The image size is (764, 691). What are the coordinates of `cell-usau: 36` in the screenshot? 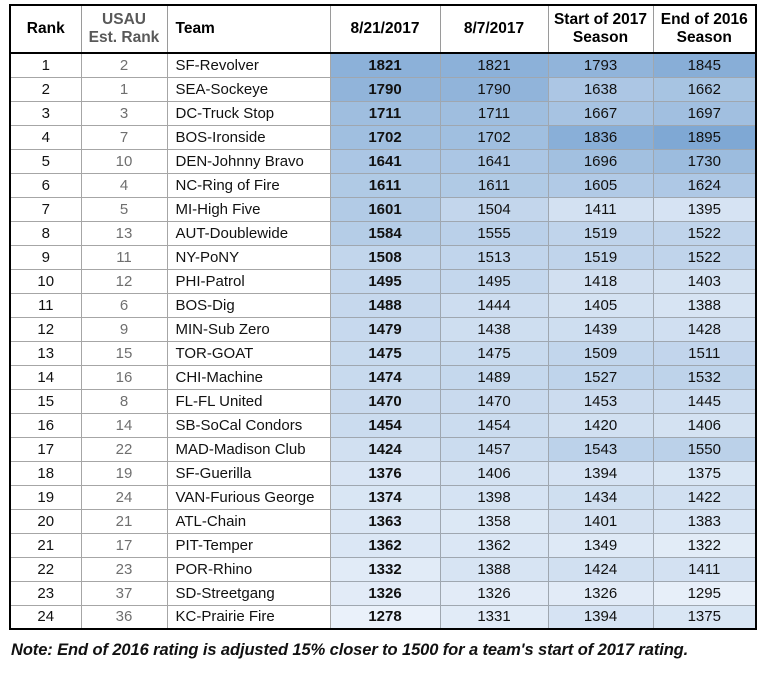 It's located at (124, 617).